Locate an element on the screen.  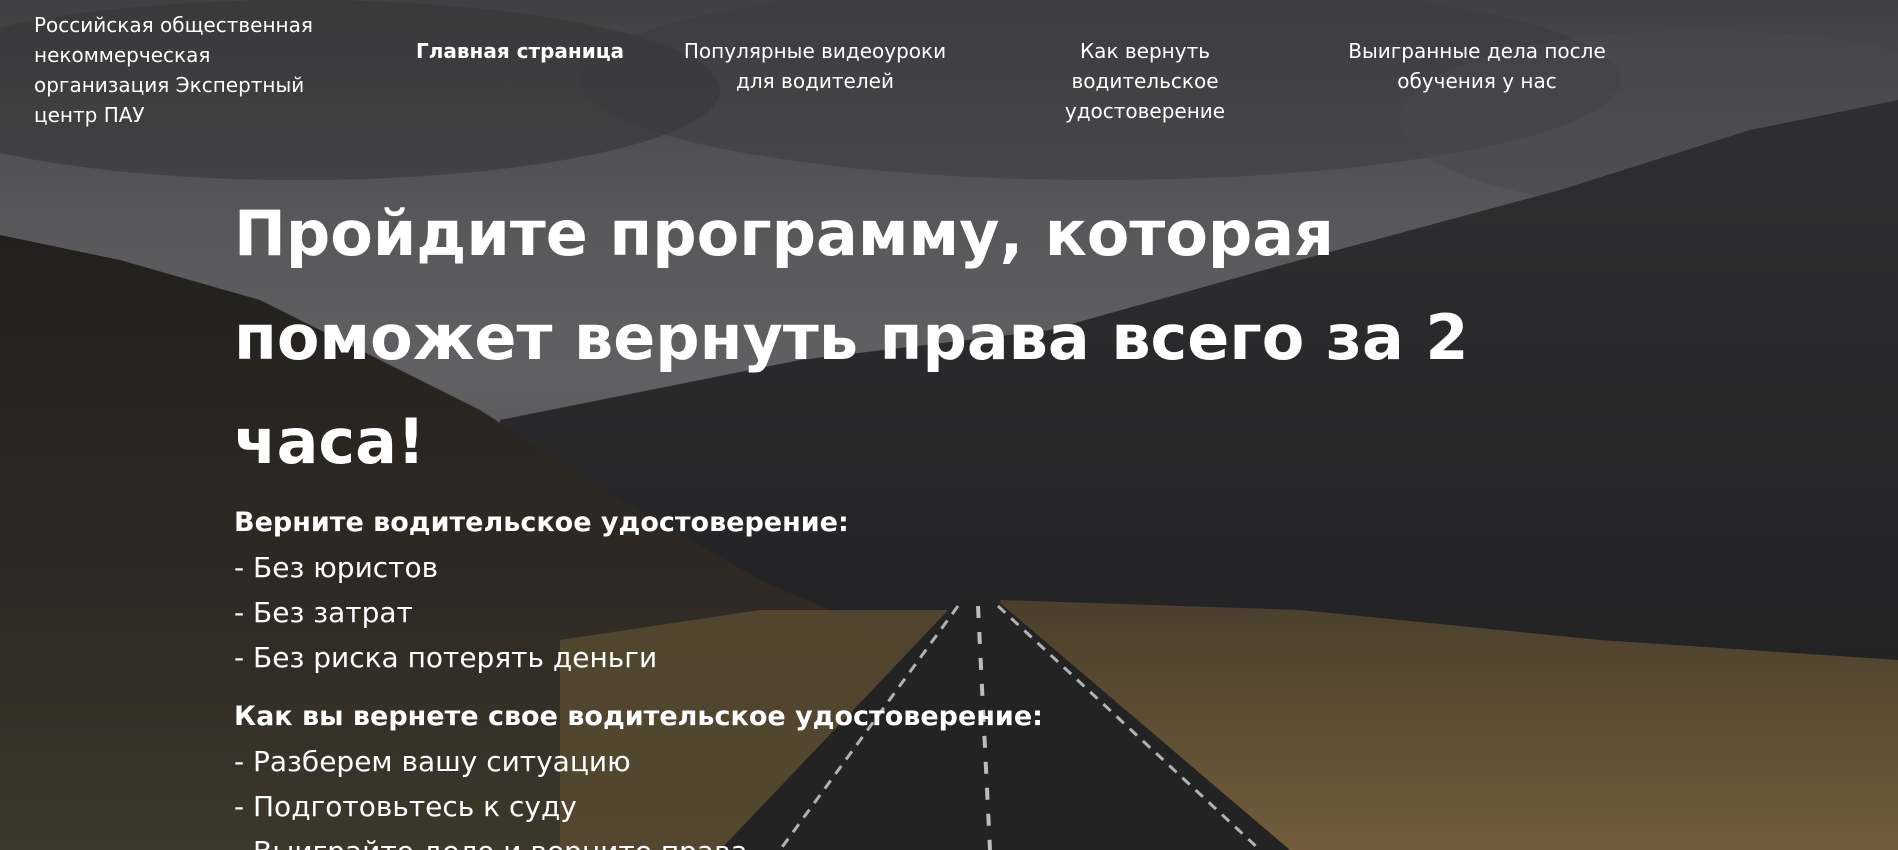
benefit-item: - Без затрат is located at coordinates (323, 612).